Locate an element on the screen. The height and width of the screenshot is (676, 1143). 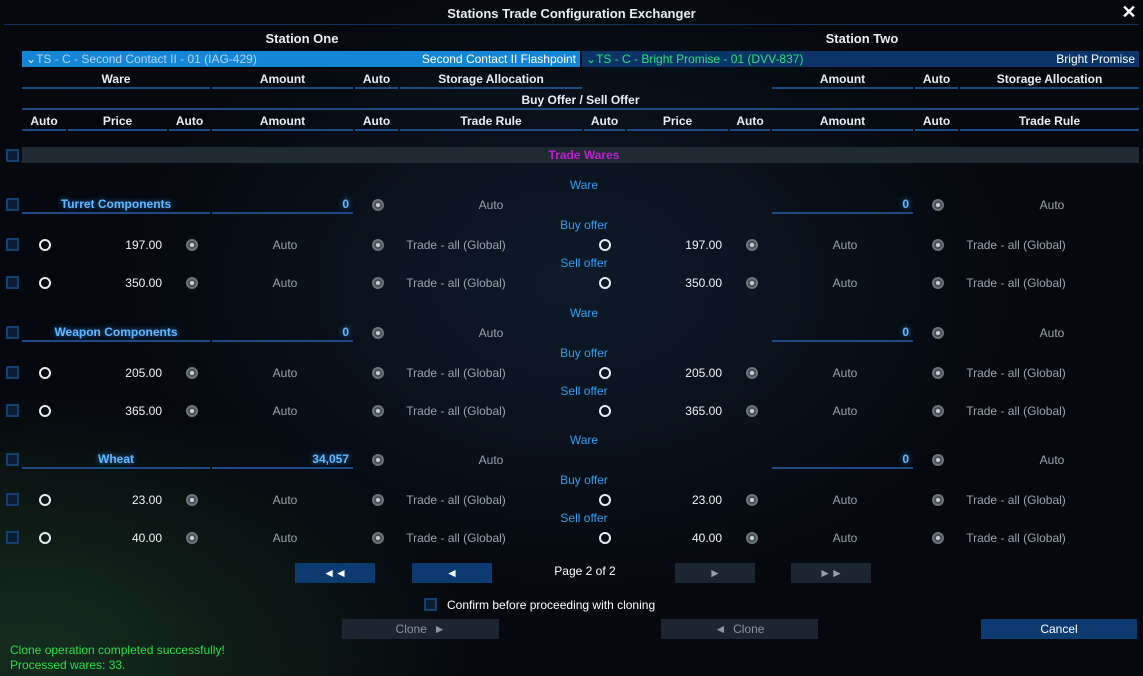
sell-offer-price-right: 350.00 is located at coordinates (674, 283).